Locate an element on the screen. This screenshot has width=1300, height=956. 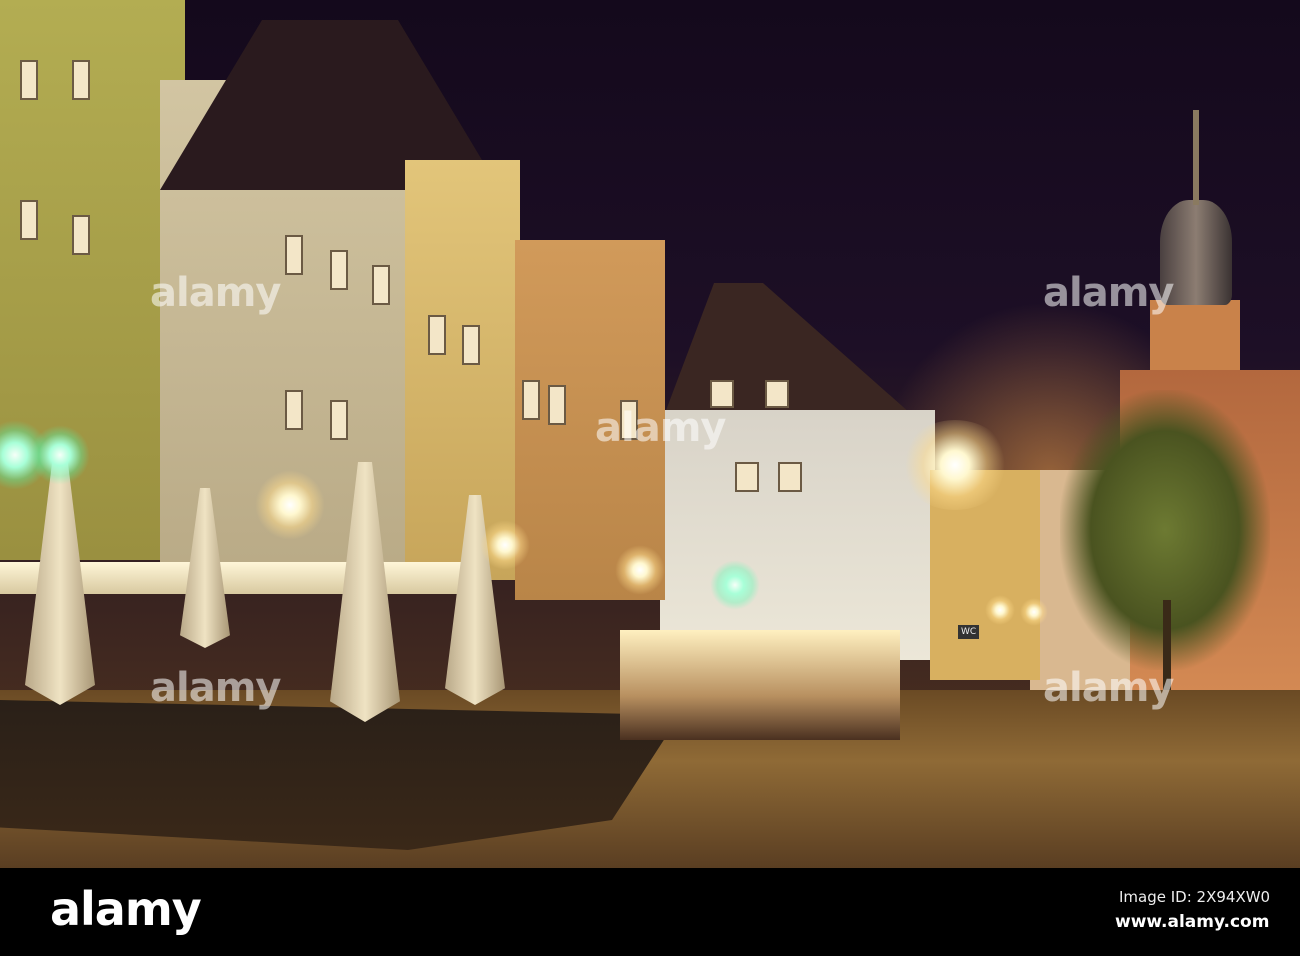
lit-terrace is located at coordinates (760, 685).